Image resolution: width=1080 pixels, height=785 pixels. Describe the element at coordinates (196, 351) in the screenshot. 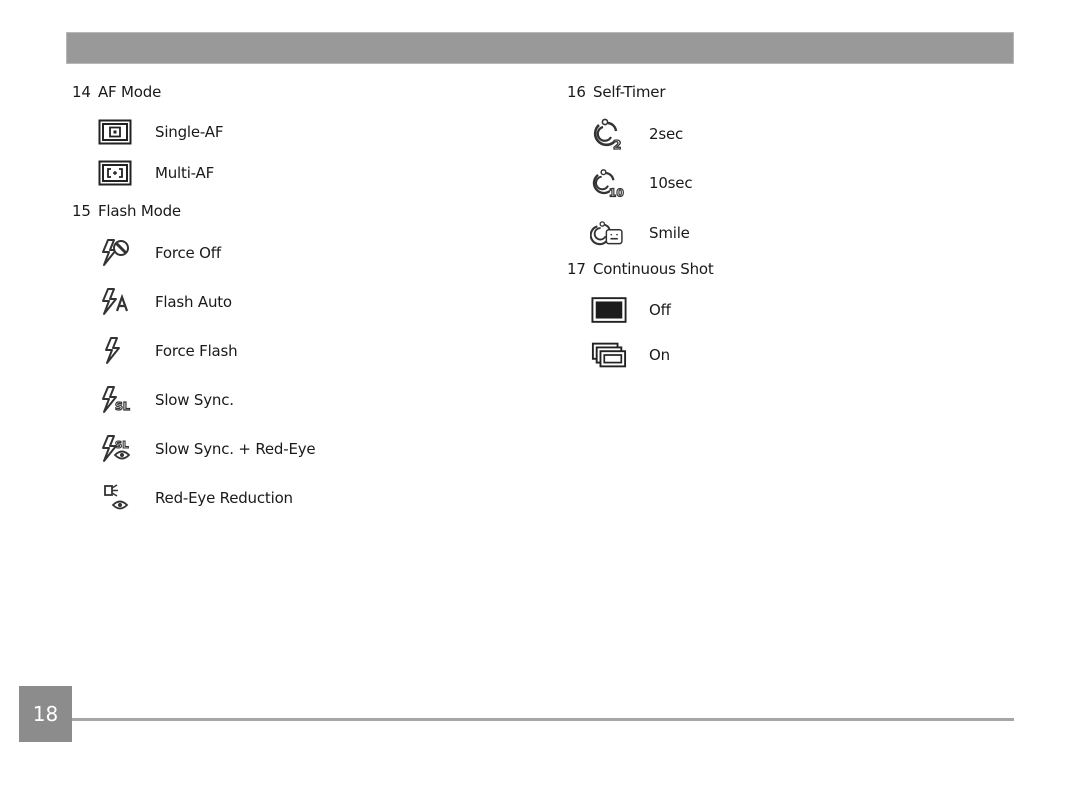

I see `item-label: Force Flash` at that location.